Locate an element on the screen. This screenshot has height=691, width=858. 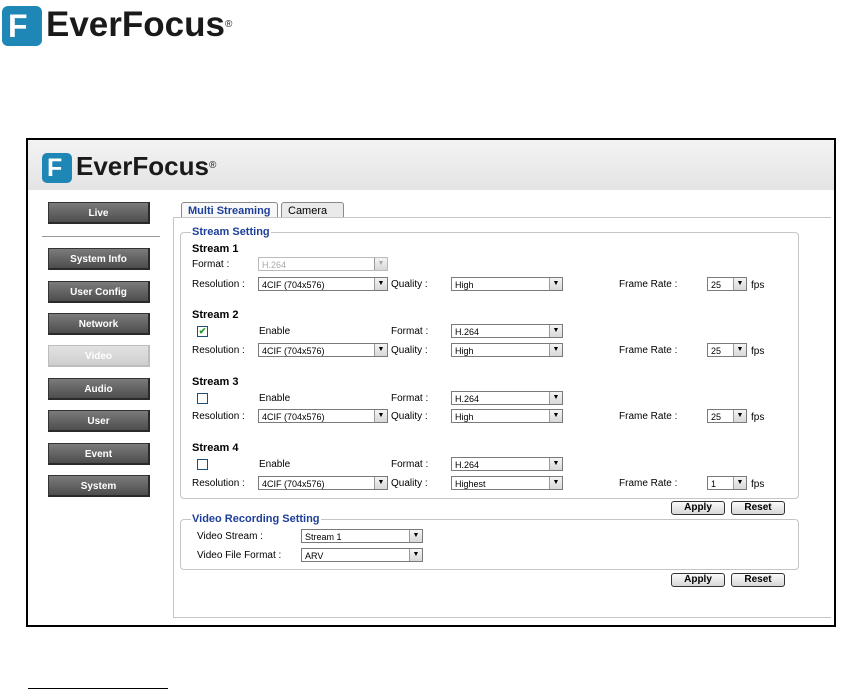
stream-4-frame-rate-select: 1 ▼ is located at coordinates (727, 483).